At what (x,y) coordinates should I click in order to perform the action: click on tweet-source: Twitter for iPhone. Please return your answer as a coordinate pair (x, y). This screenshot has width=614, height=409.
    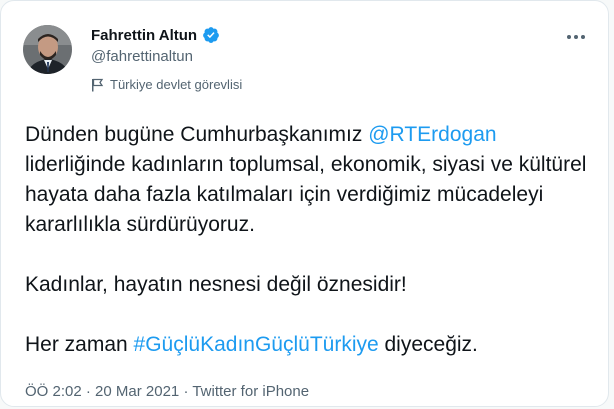
    Looking at the image, I should click on (250, 391).